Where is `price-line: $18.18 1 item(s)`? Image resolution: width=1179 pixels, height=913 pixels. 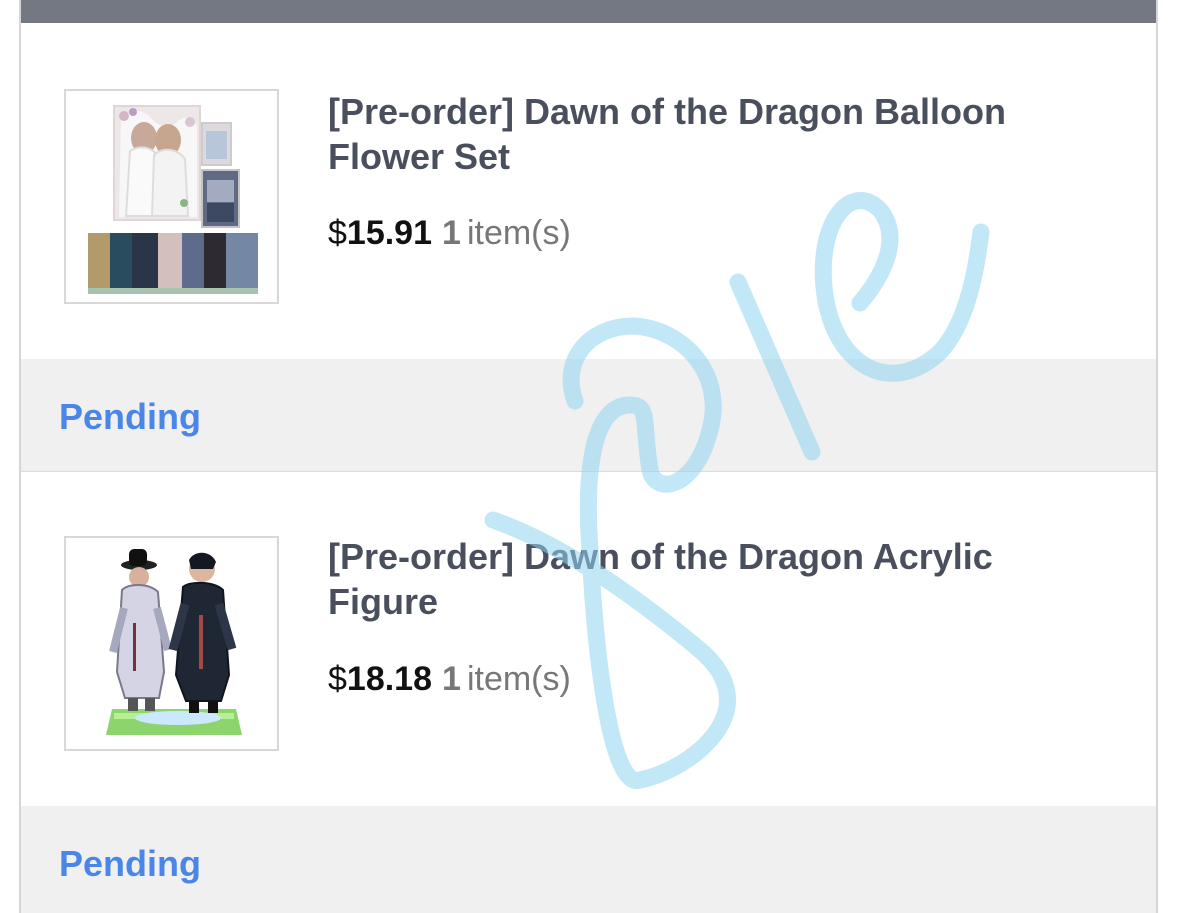
price-line: $18.18 1 item(s) is located at coordinates (449, 679).